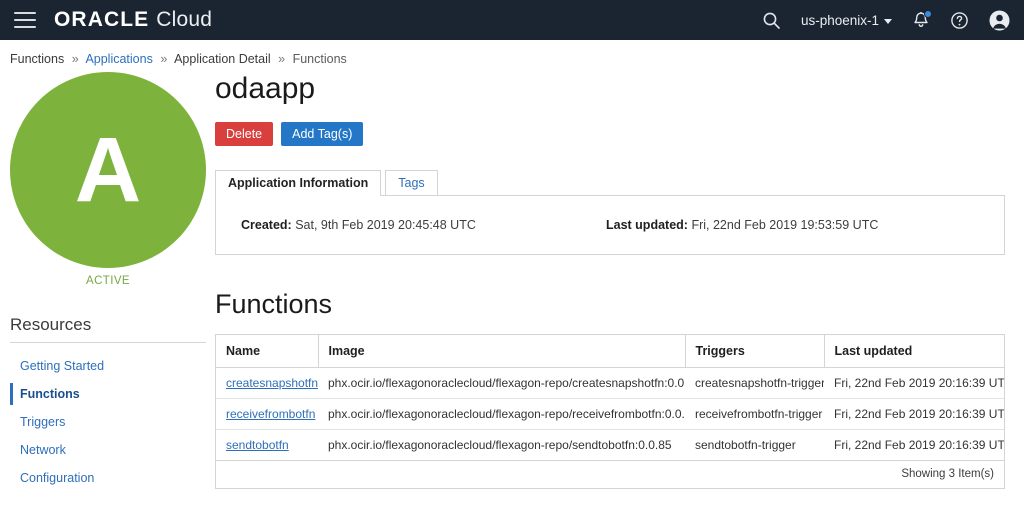 This screenshot has width=1024, height=532. Describe the element at coordinates (754, 383) in the screenshot. I see `cell-trigger: createsnapshotfn-trigger` at that location.